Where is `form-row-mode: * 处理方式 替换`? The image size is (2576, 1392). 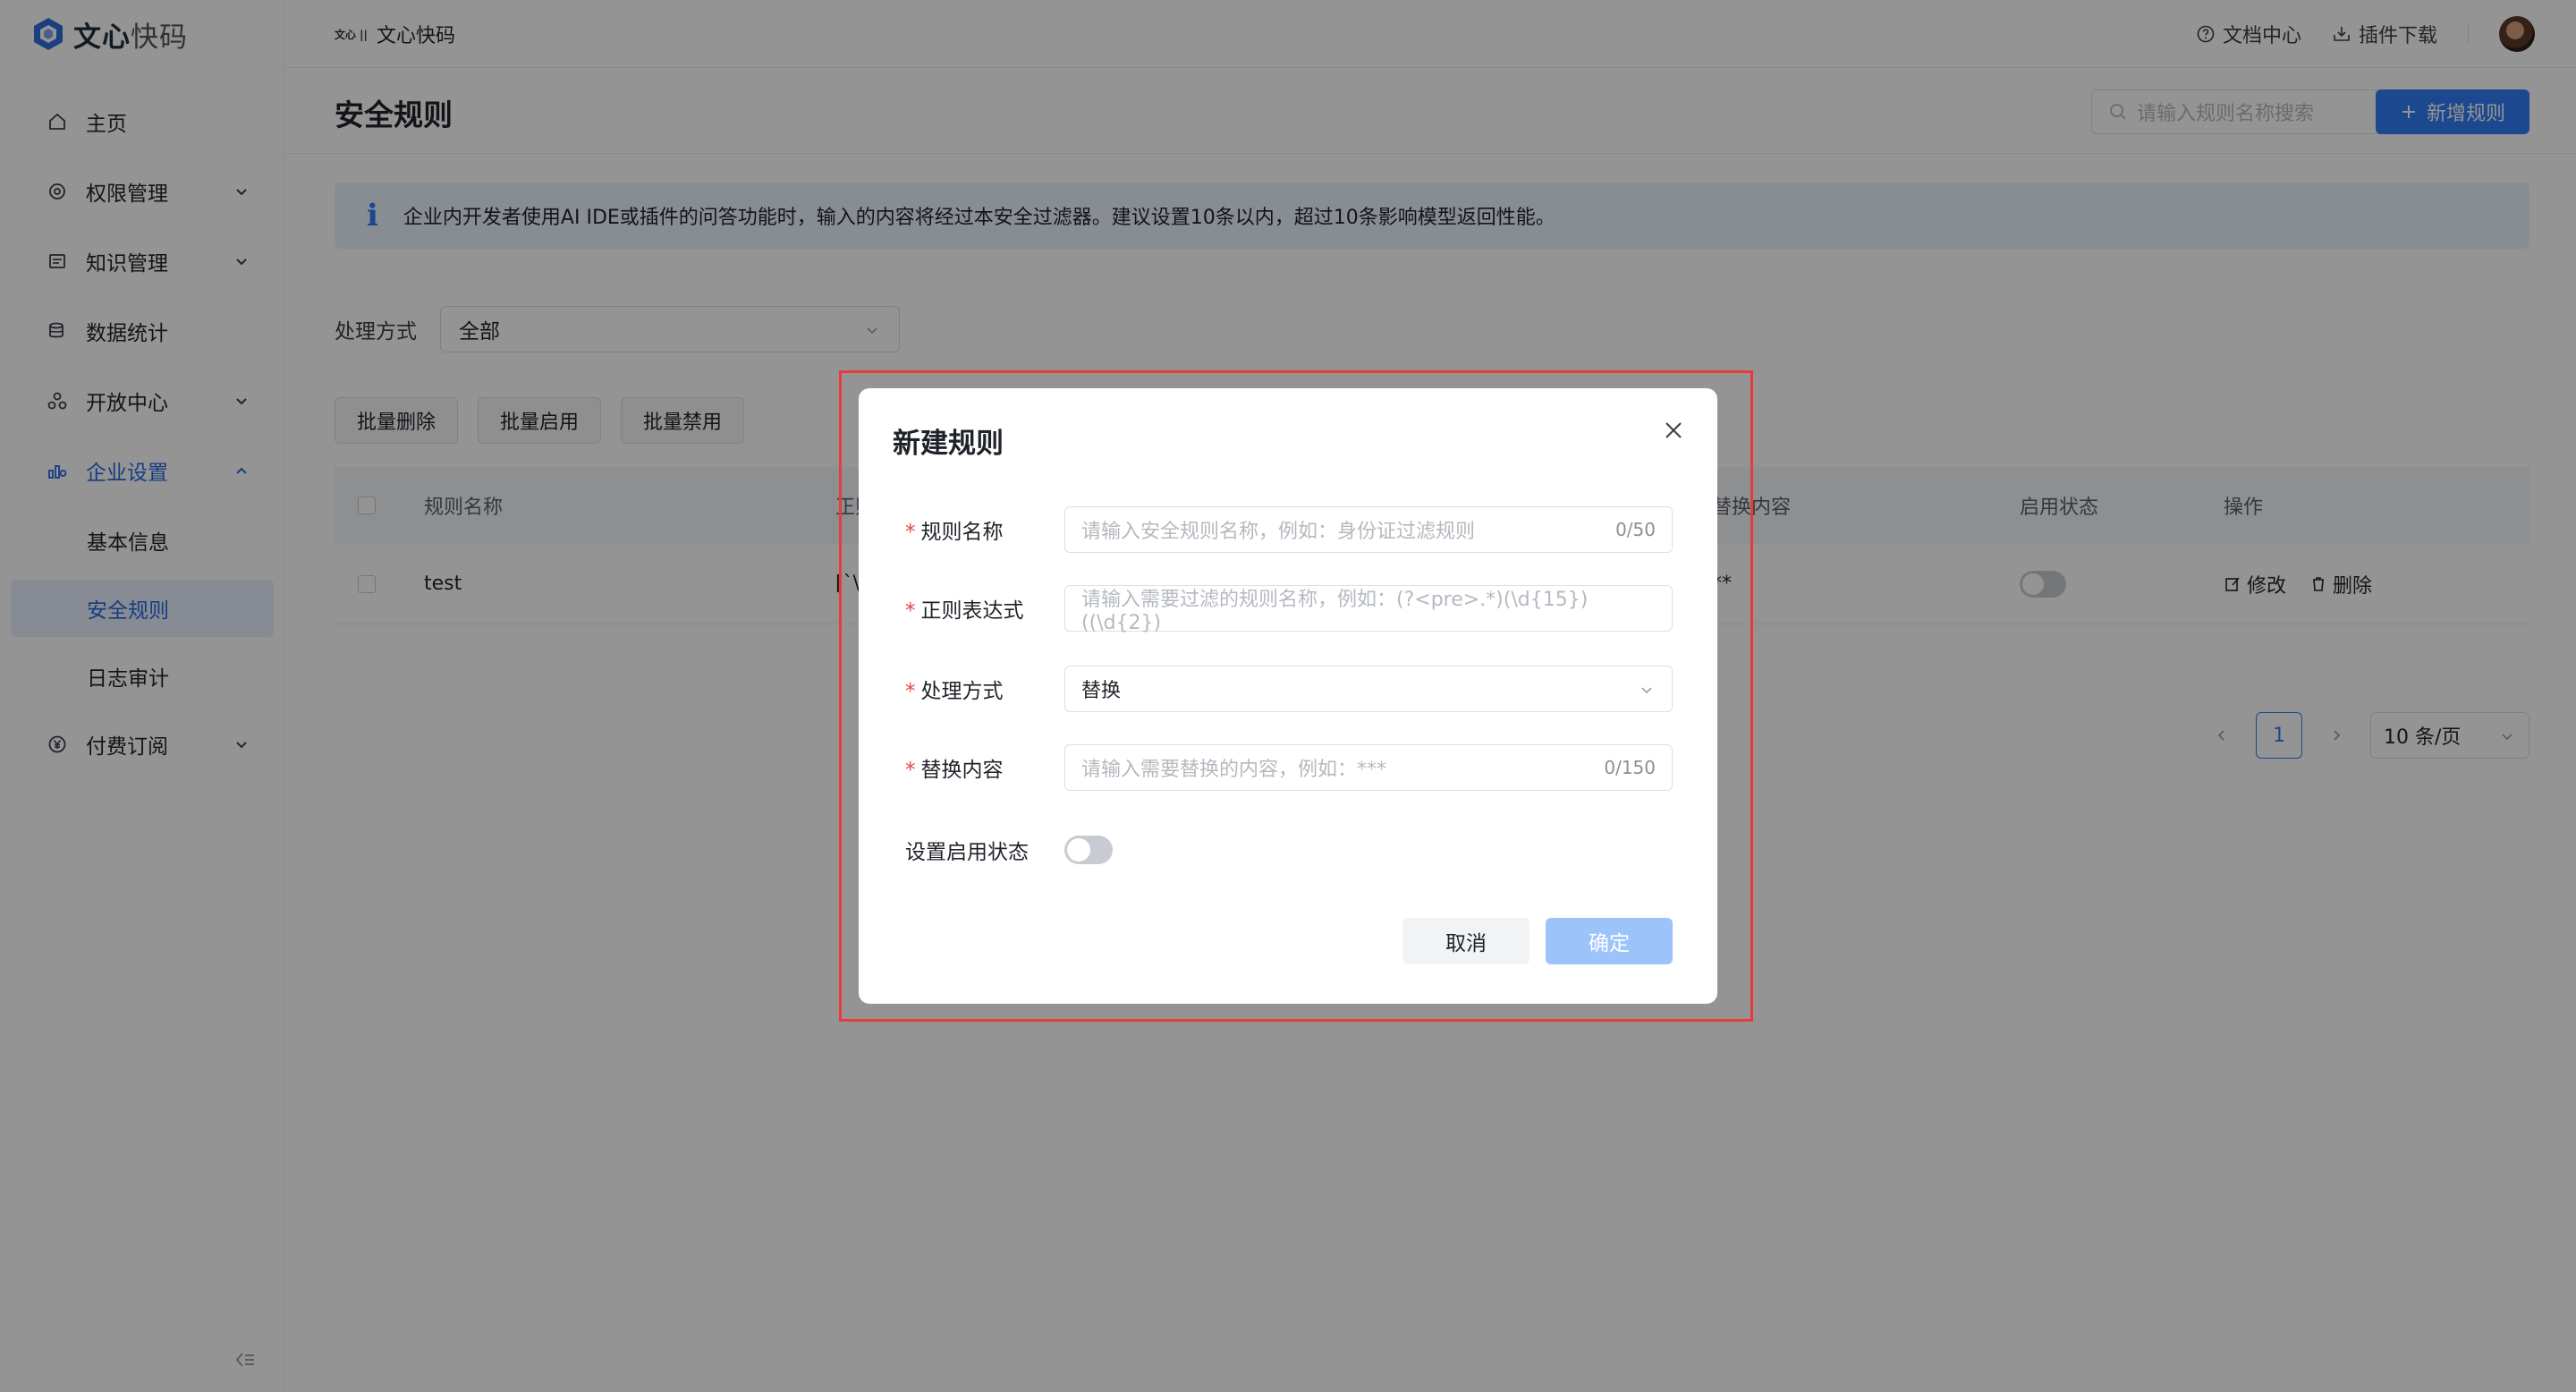
form-row-mode: * 处理方式 替换 is located at coordinates (1294, 689).